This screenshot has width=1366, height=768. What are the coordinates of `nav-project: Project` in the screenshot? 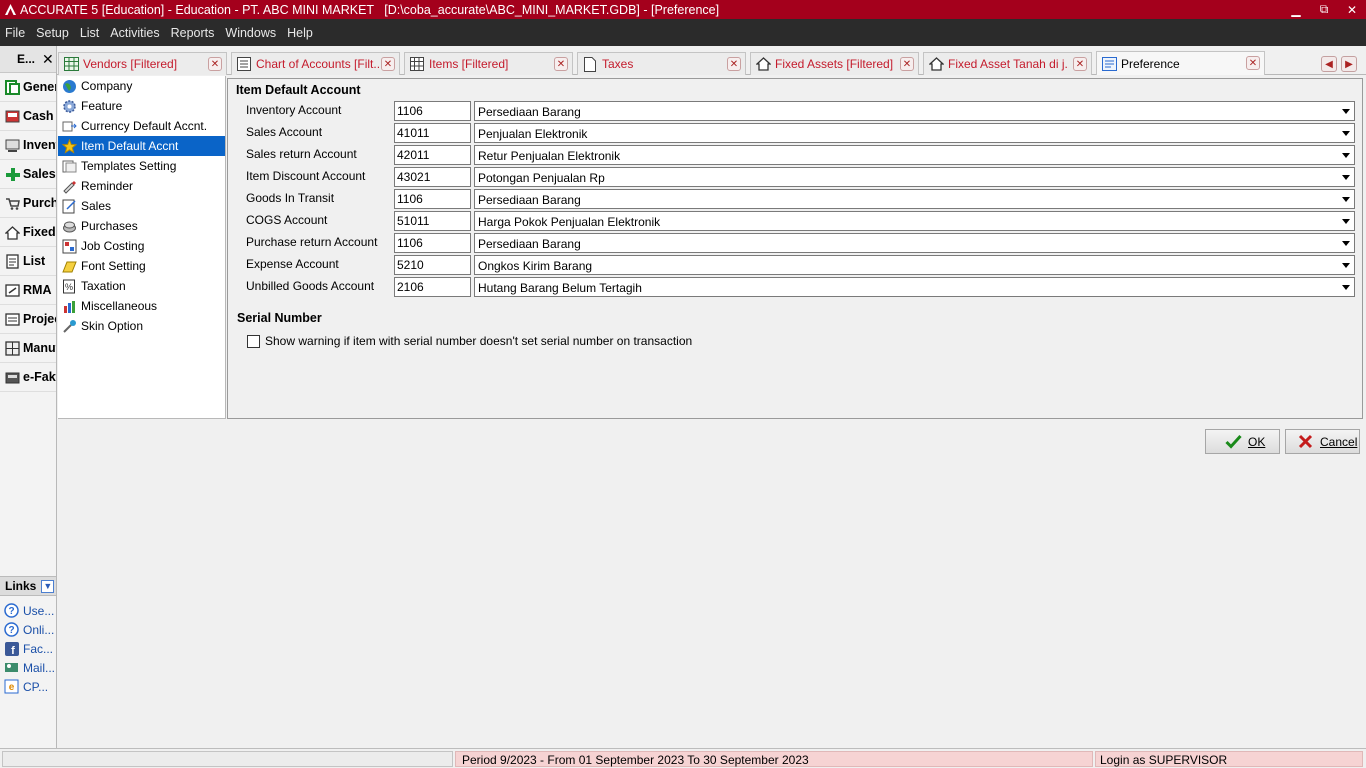 It's located at (28, 319).